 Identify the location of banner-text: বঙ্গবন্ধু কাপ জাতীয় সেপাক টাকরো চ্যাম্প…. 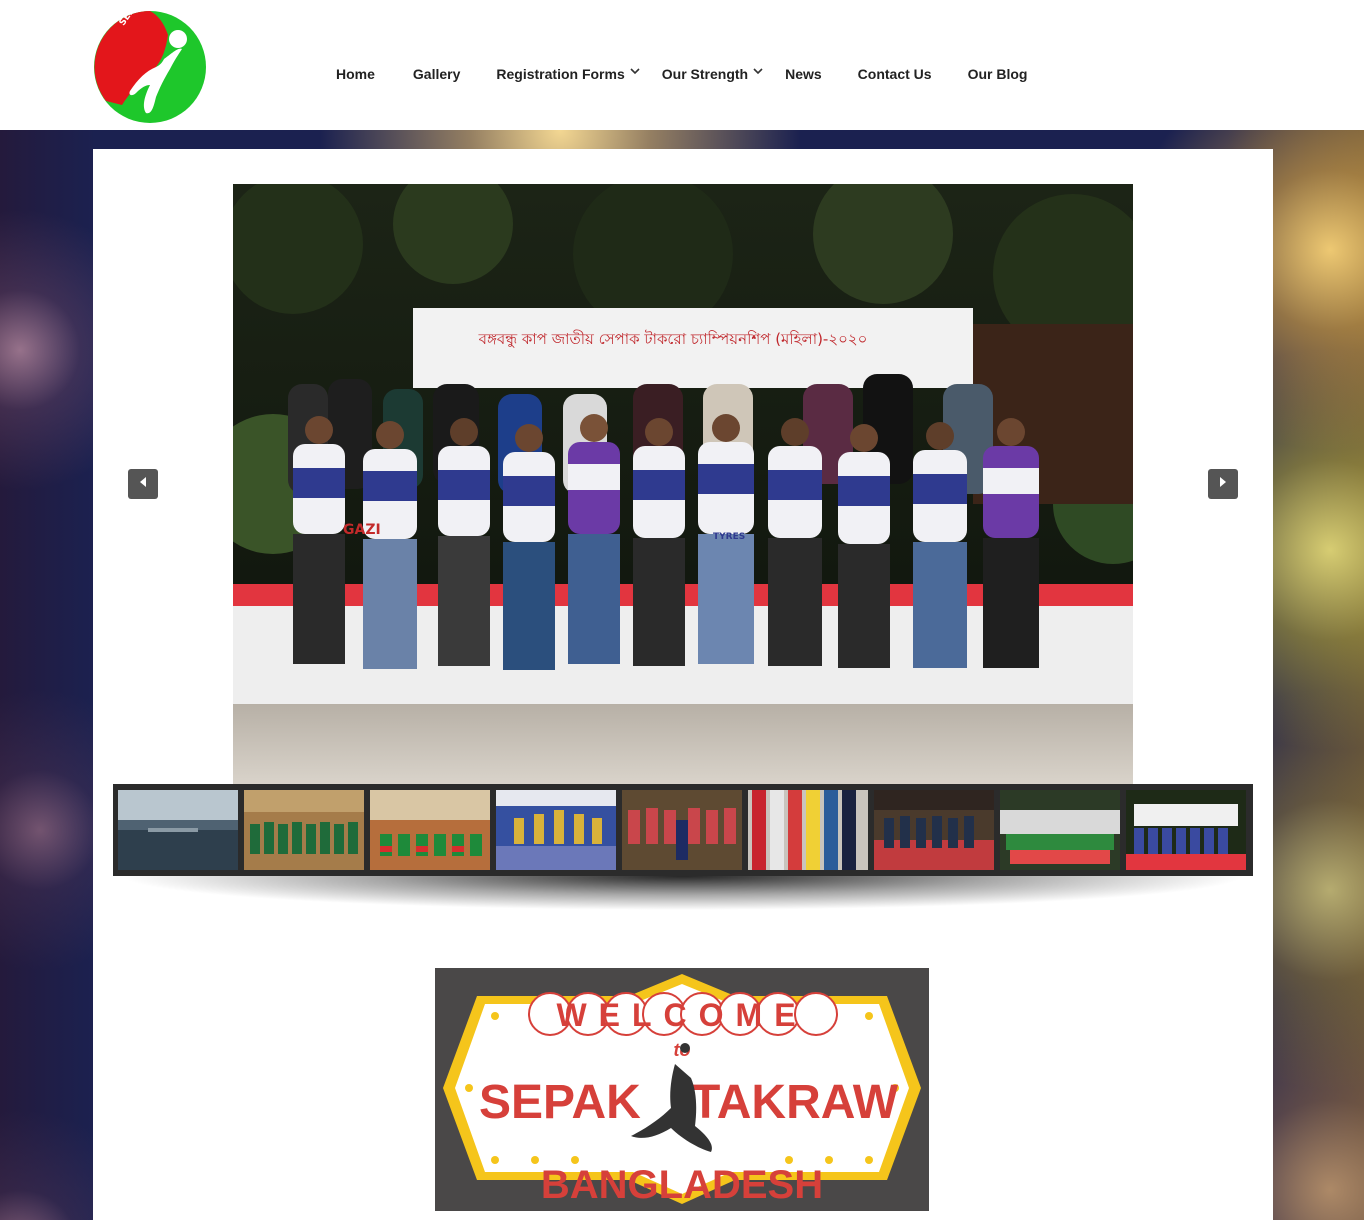
(673, 339).